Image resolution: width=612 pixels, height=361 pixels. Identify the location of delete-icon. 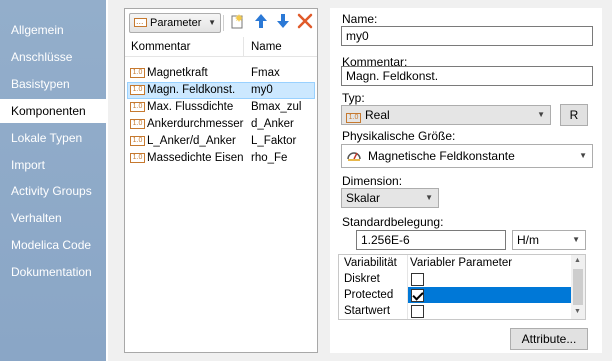
(305, 23).